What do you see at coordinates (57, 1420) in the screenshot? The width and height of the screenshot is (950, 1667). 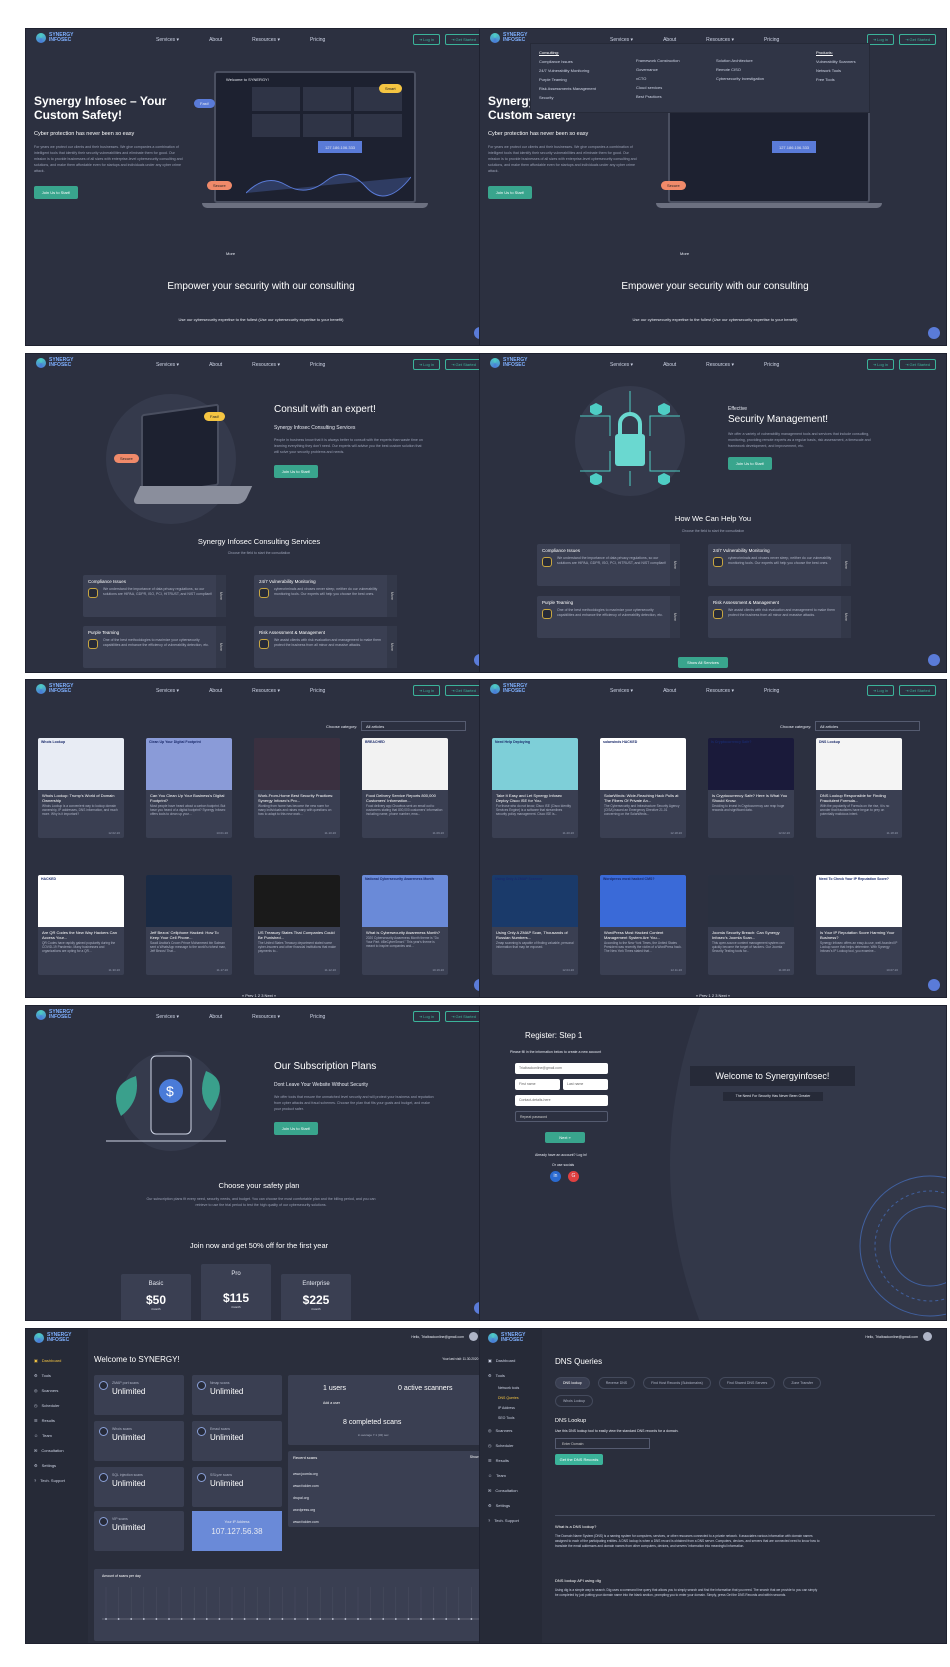 I see `sidebar-item-results: ☰ Results` at bounding box center [57, 1420].